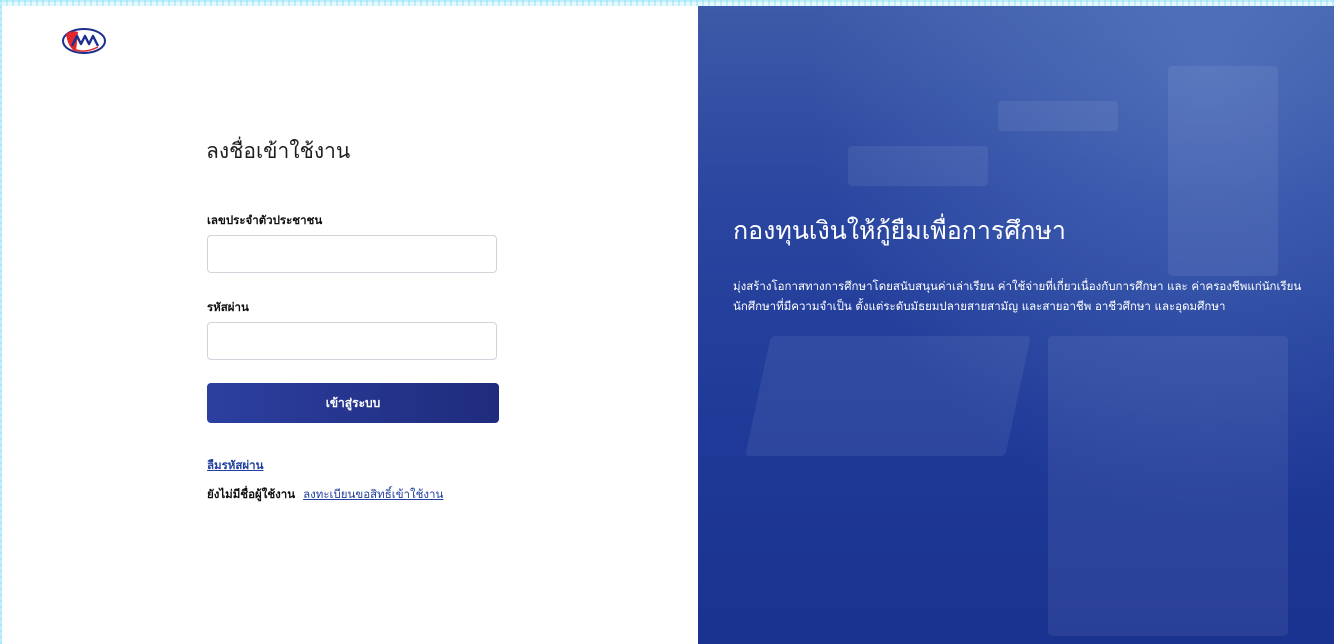 The image size is (1334, 644). Describe the element at coordinates (265, 220) in the screenshot. I see `id-card-label: เลขประจำตัวประชาชน` at that location.